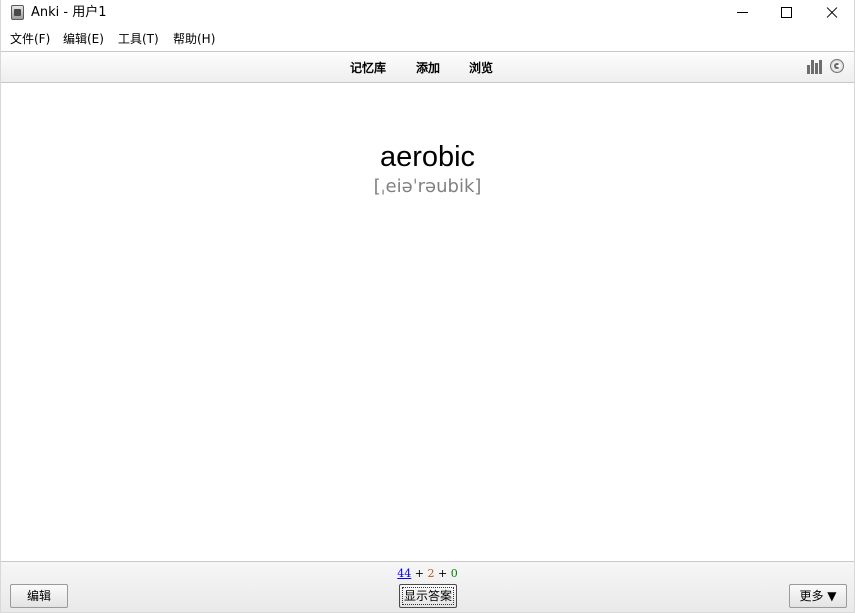 The image size is (855, 613). I want to click on maximize-button, so click(786, 13).